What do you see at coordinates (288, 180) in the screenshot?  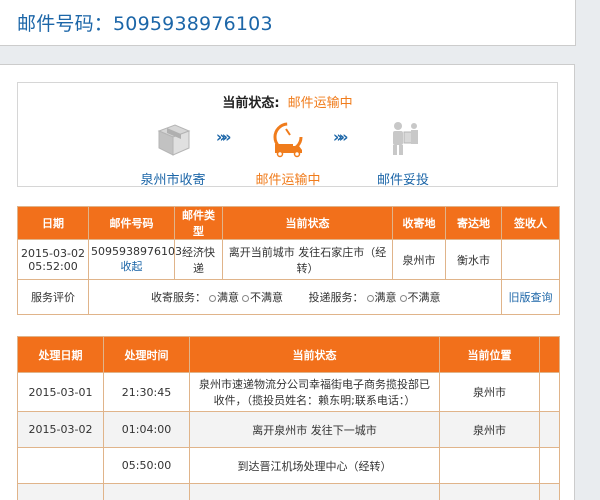 I see `step-label-in-transit: 邮件运输中` at bounding box center [288, 180].